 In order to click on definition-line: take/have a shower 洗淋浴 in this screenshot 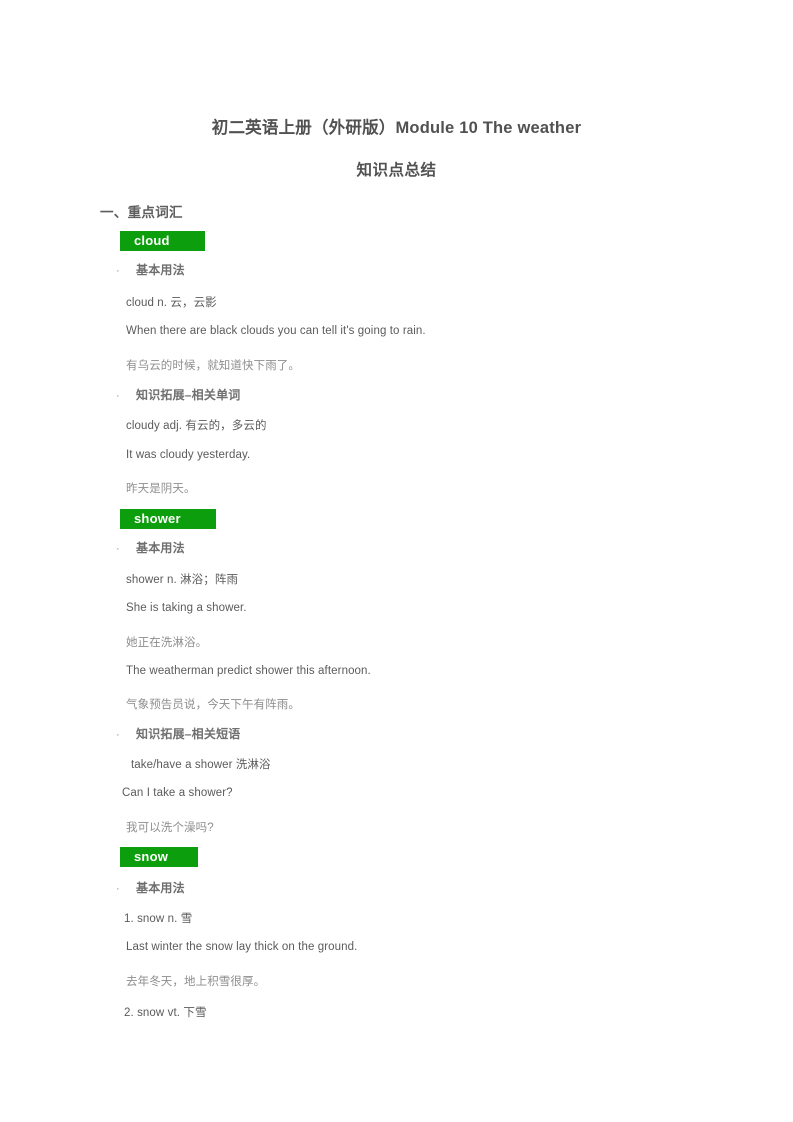, I will do `click(201, 765)`.